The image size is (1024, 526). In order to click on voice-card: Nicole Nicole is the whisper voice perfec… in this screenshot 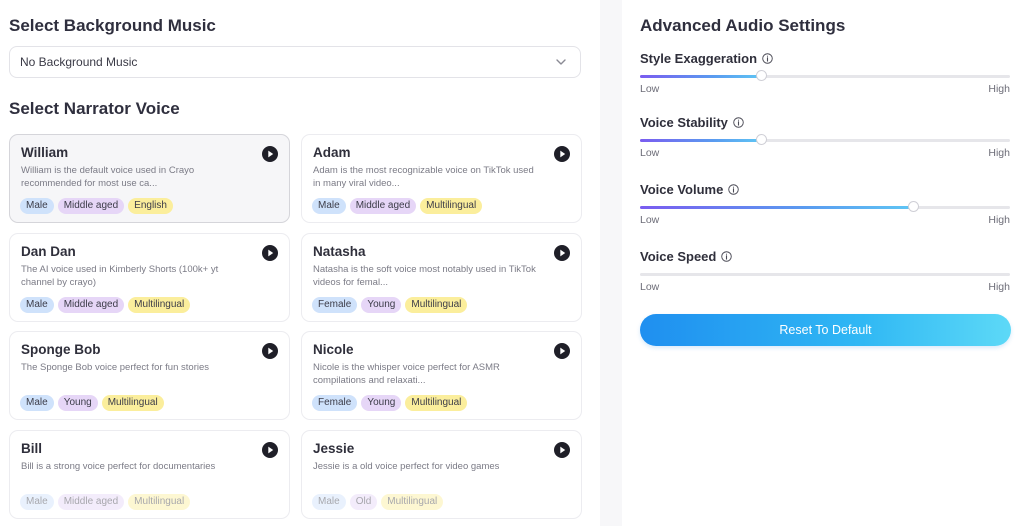, I will do `click(441, 375)`.